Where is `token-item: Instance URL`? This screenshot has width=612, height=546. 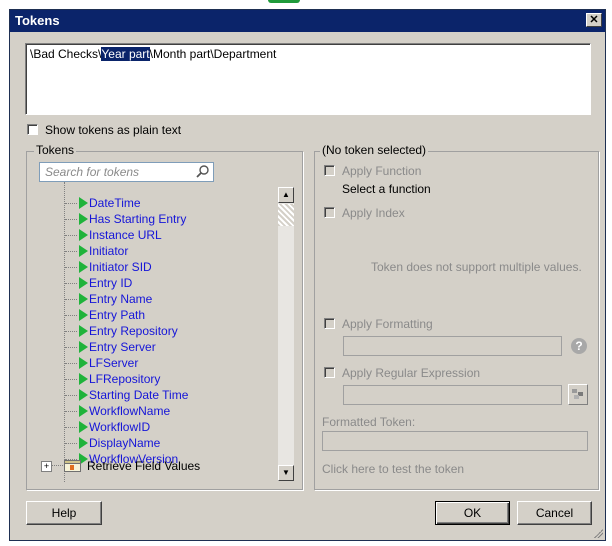 token-item: Instance URL is located at coordinates (125, 235).